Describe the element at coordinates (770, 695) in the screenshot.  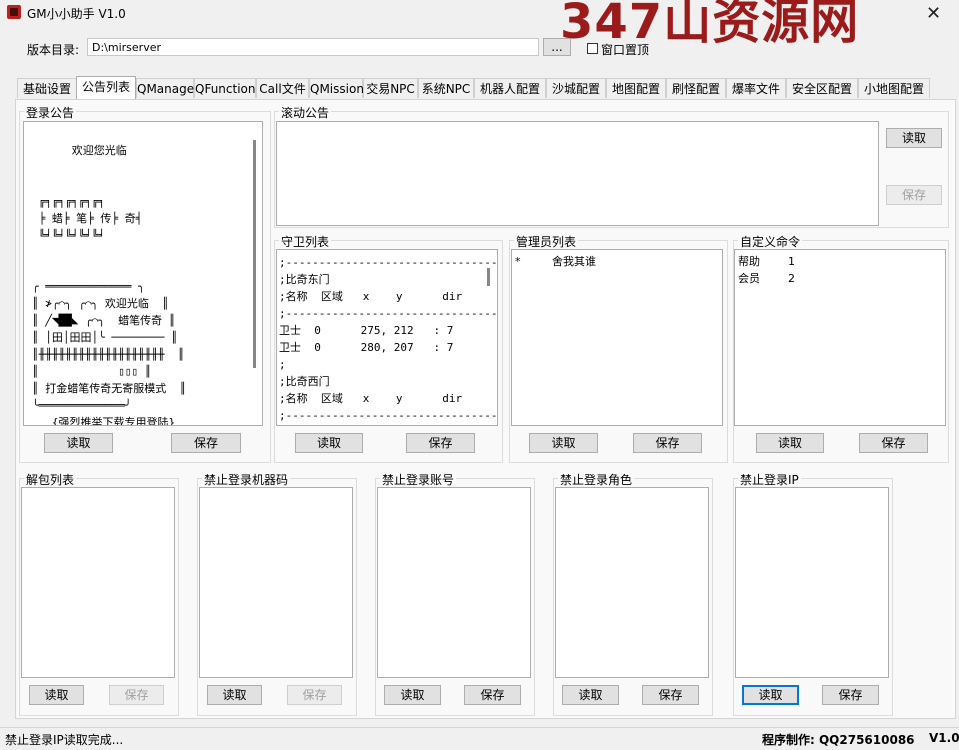
I see `ban-ip-read-button: 读取` at that location.